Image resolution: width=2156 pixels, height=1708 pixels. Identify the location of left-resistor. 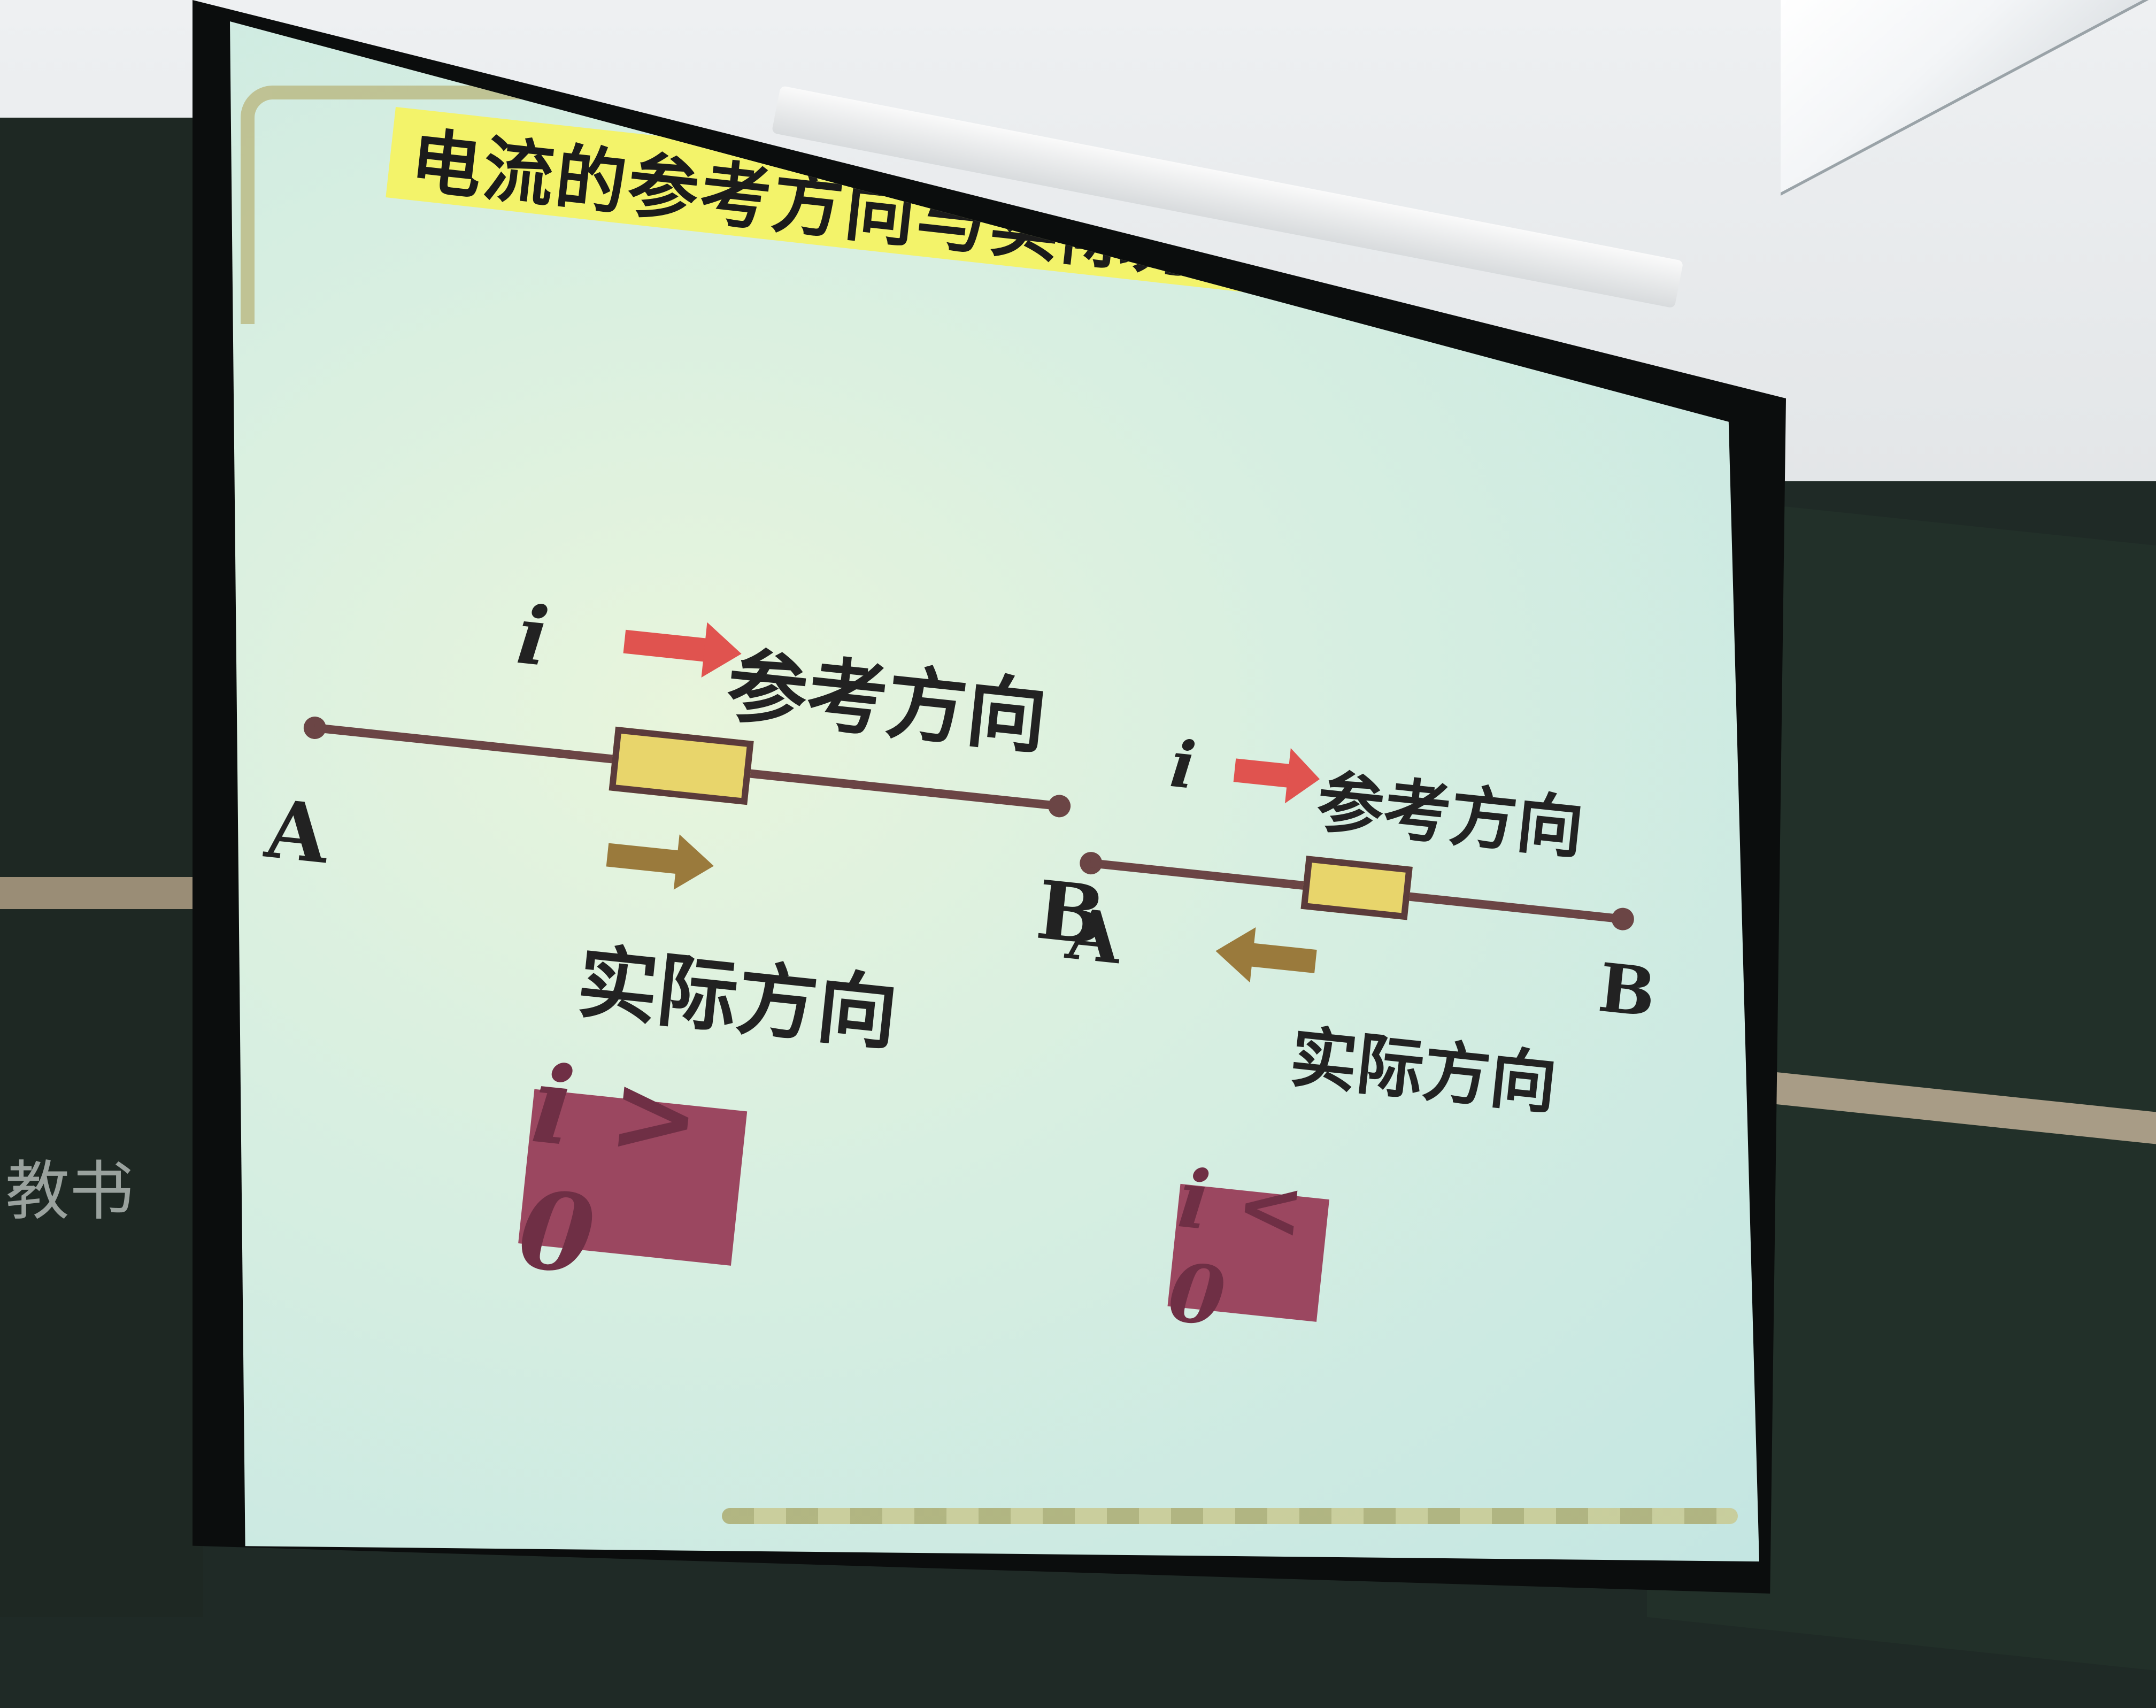
(681, 765).